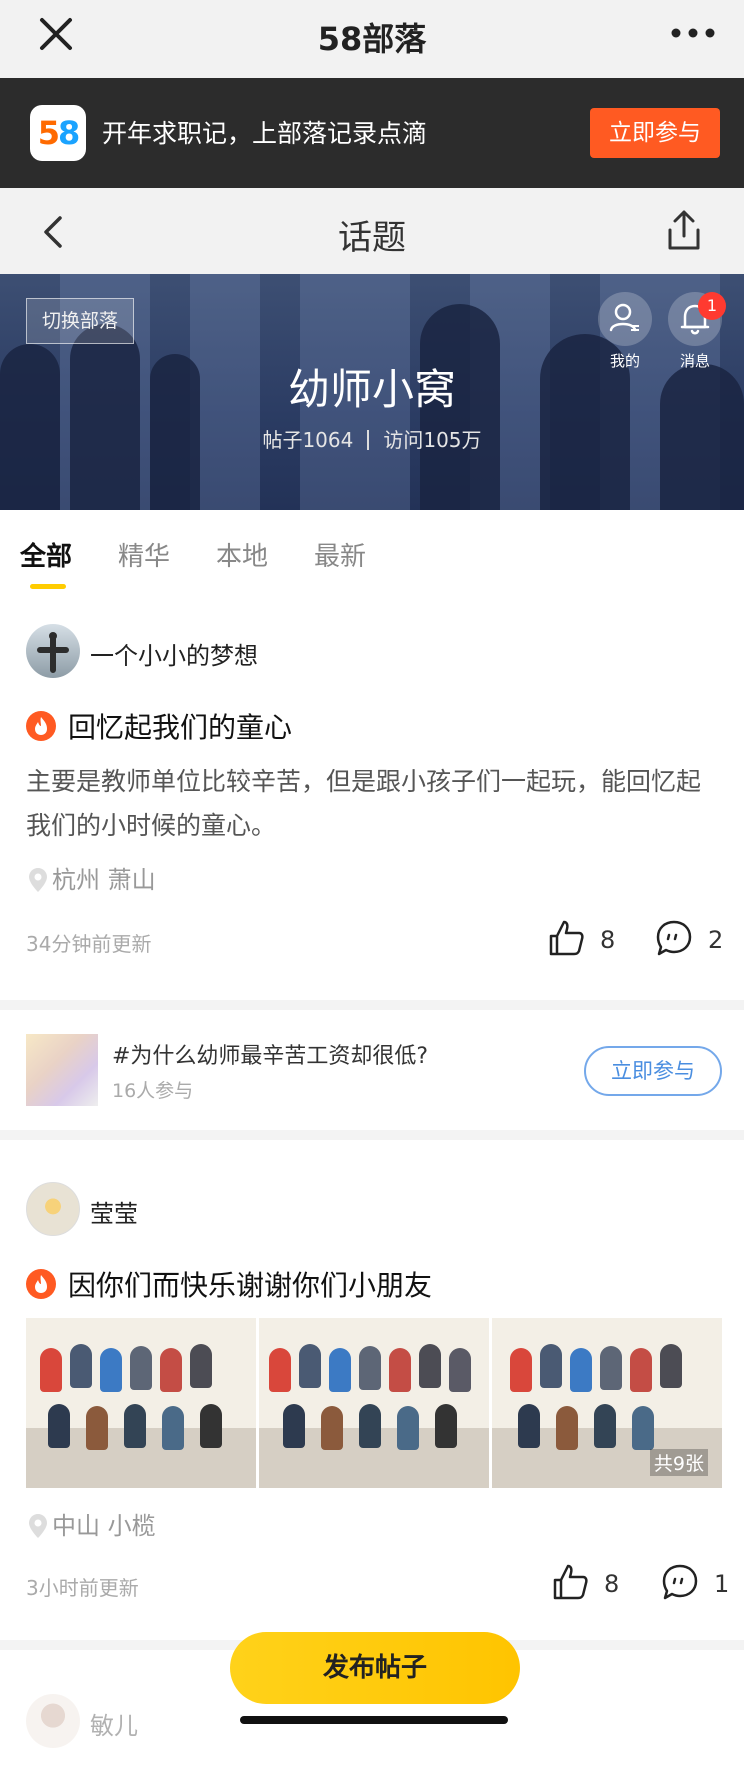 The image size is (744, 1792). Describe the element at coordinates (716, 940) in the screenshot. I see `comment-count: 2` at that location.